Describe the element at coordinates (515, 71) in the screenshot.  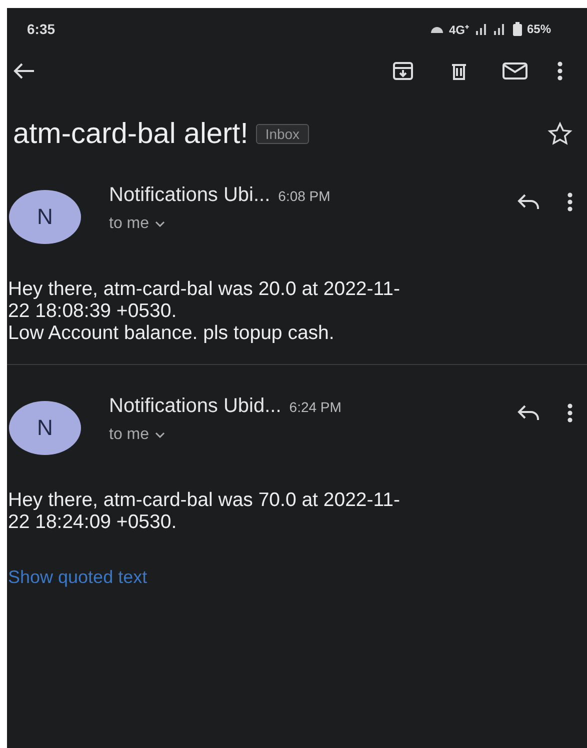
I see `envelope-icon` at that location.